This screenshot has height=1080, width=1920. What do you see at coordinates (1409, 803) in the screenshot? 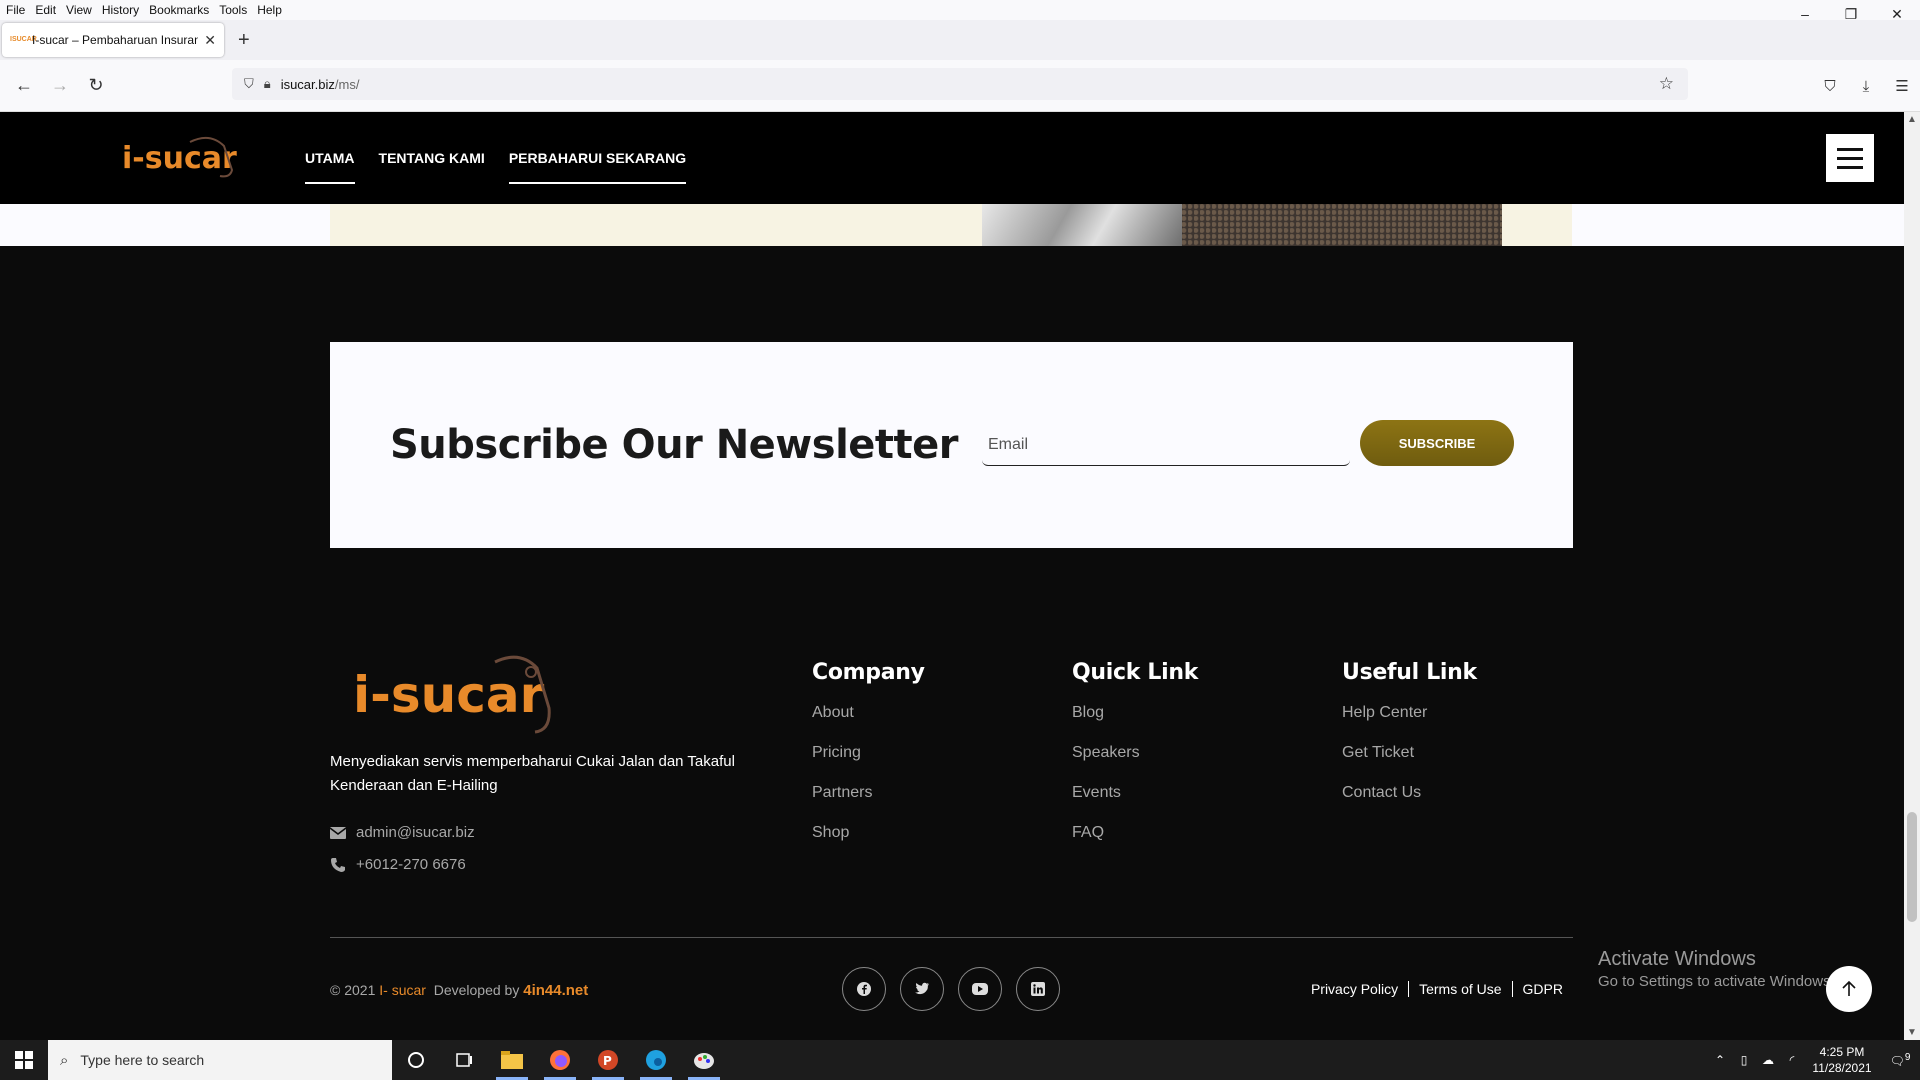
I see `link-contact-us: Contact Us` at bounding box center [1409, 803].